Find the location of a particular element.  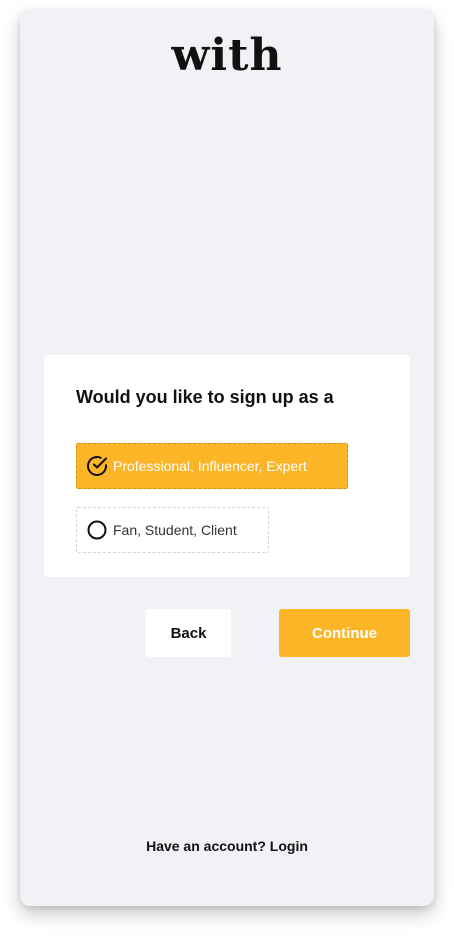

brand-logo: with is located at coordinates (227, 55).